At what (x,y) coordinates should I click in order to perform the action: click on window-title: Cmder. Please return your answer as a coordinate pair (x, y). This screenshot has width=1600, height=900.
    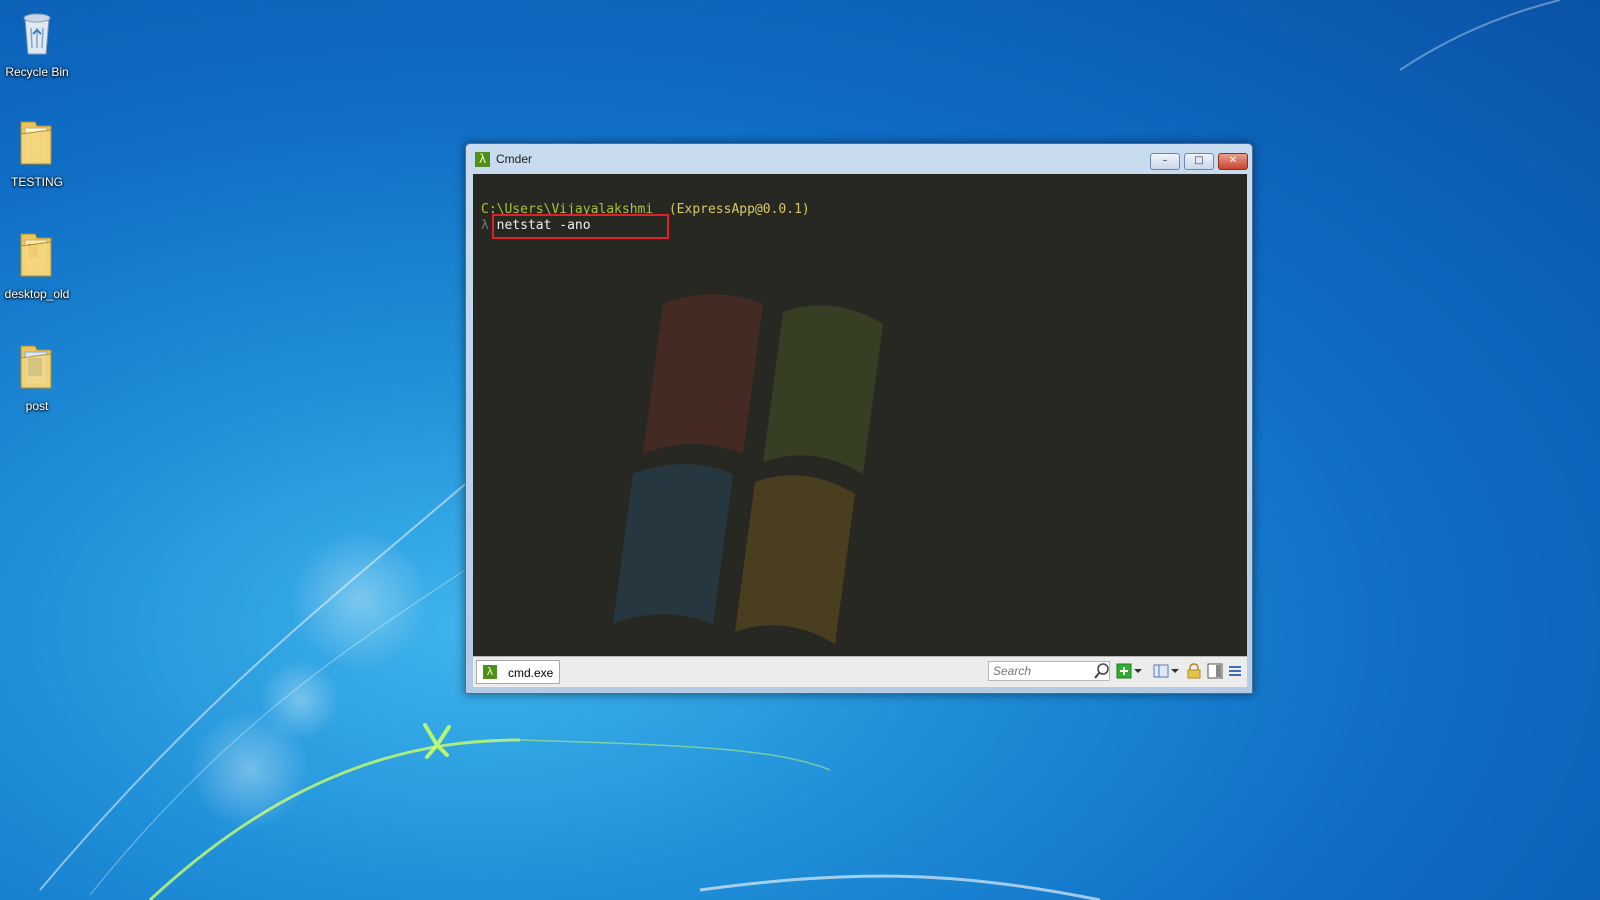
    Looking at the image, I should click on (514, 159).